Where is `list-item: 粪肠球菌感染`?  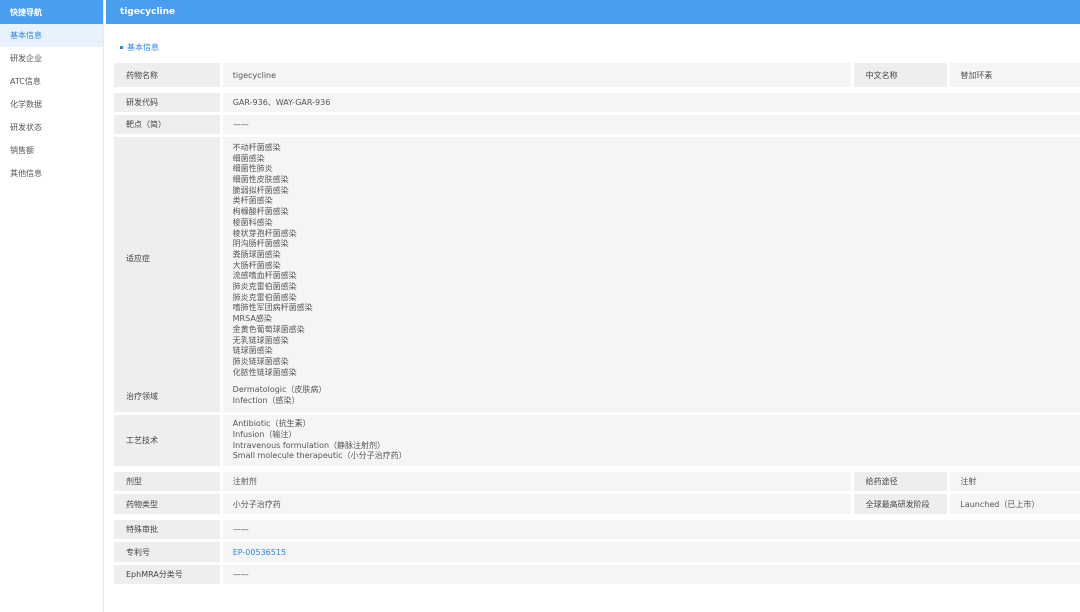 list-item: 粪肠球菌感染 is located at coordinates (256, 254).